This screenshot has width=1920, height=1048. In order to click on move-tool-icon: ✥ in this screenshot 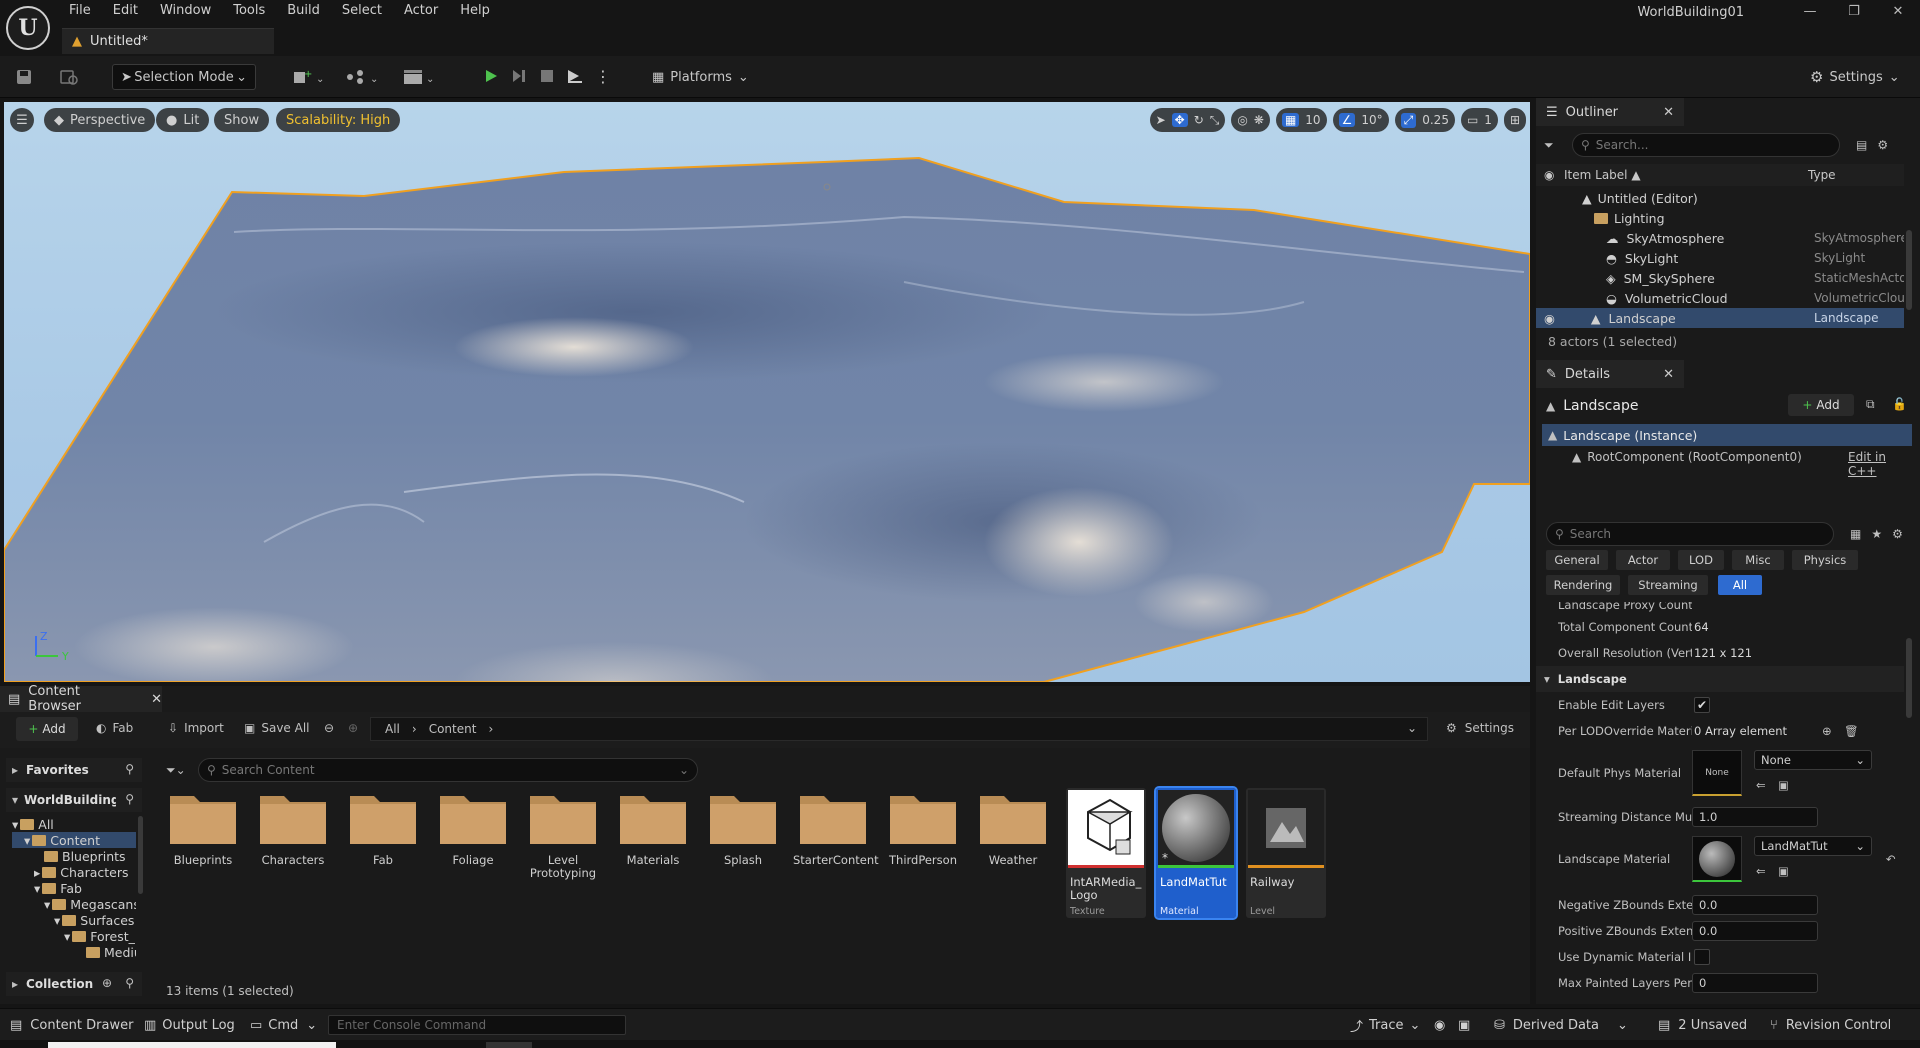, I will do `click(1179, 120)`.